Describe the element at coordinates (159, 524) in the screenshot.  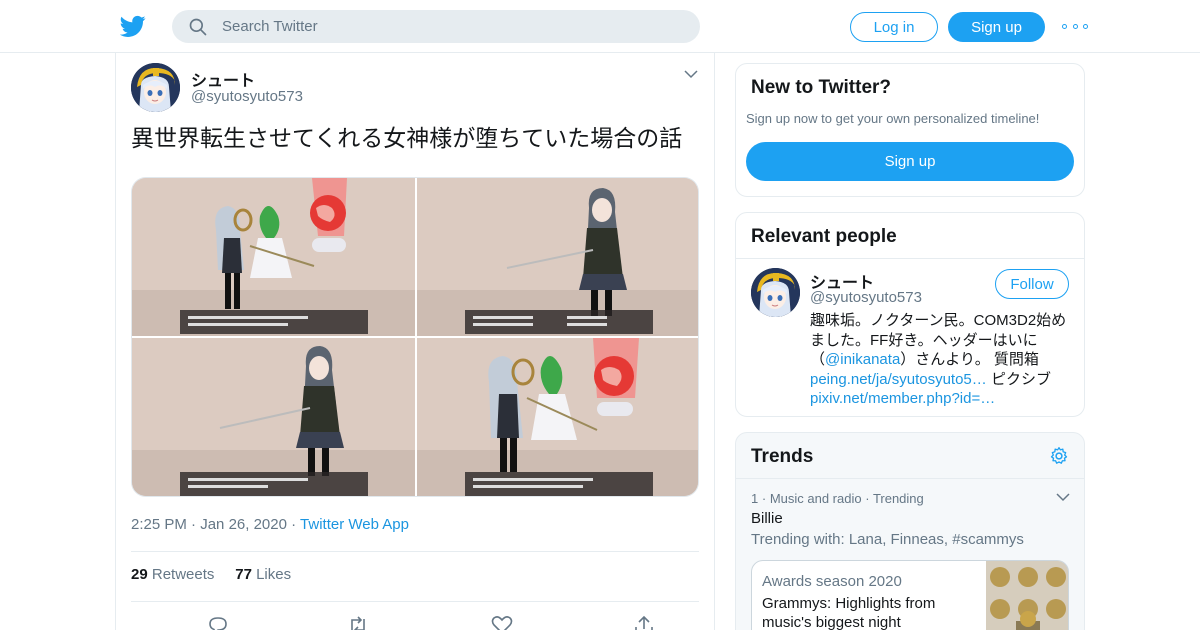
I see `tweet-time: 2:25 PM` at that location.